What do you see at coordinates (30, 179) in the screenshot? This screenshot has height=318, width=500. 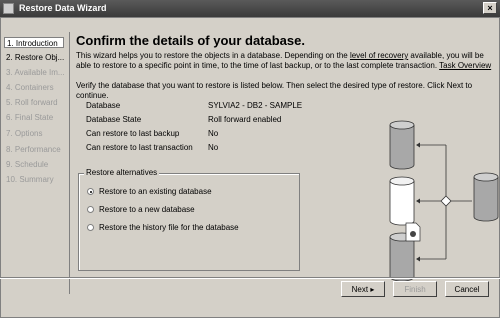 I see `step-summary: 10. Summary` at bounding box center [30, 179].